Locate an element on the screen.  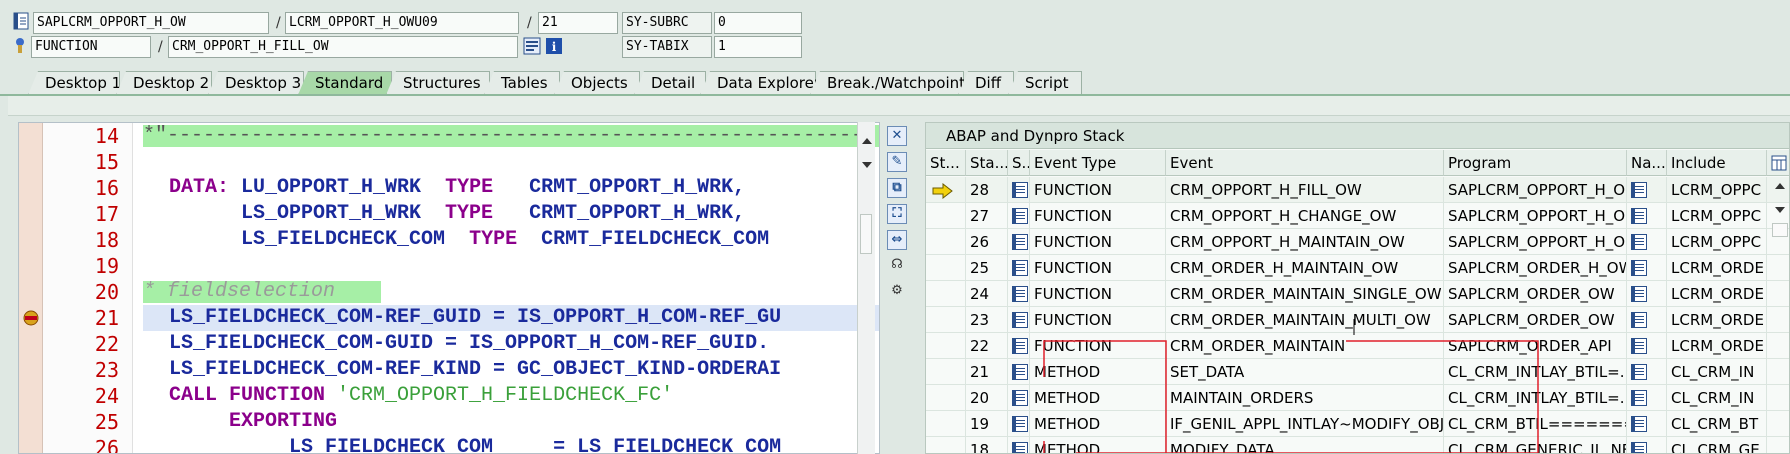
stack-cell-include: CL_CRM_IN is located at coordinates (1717, 398).